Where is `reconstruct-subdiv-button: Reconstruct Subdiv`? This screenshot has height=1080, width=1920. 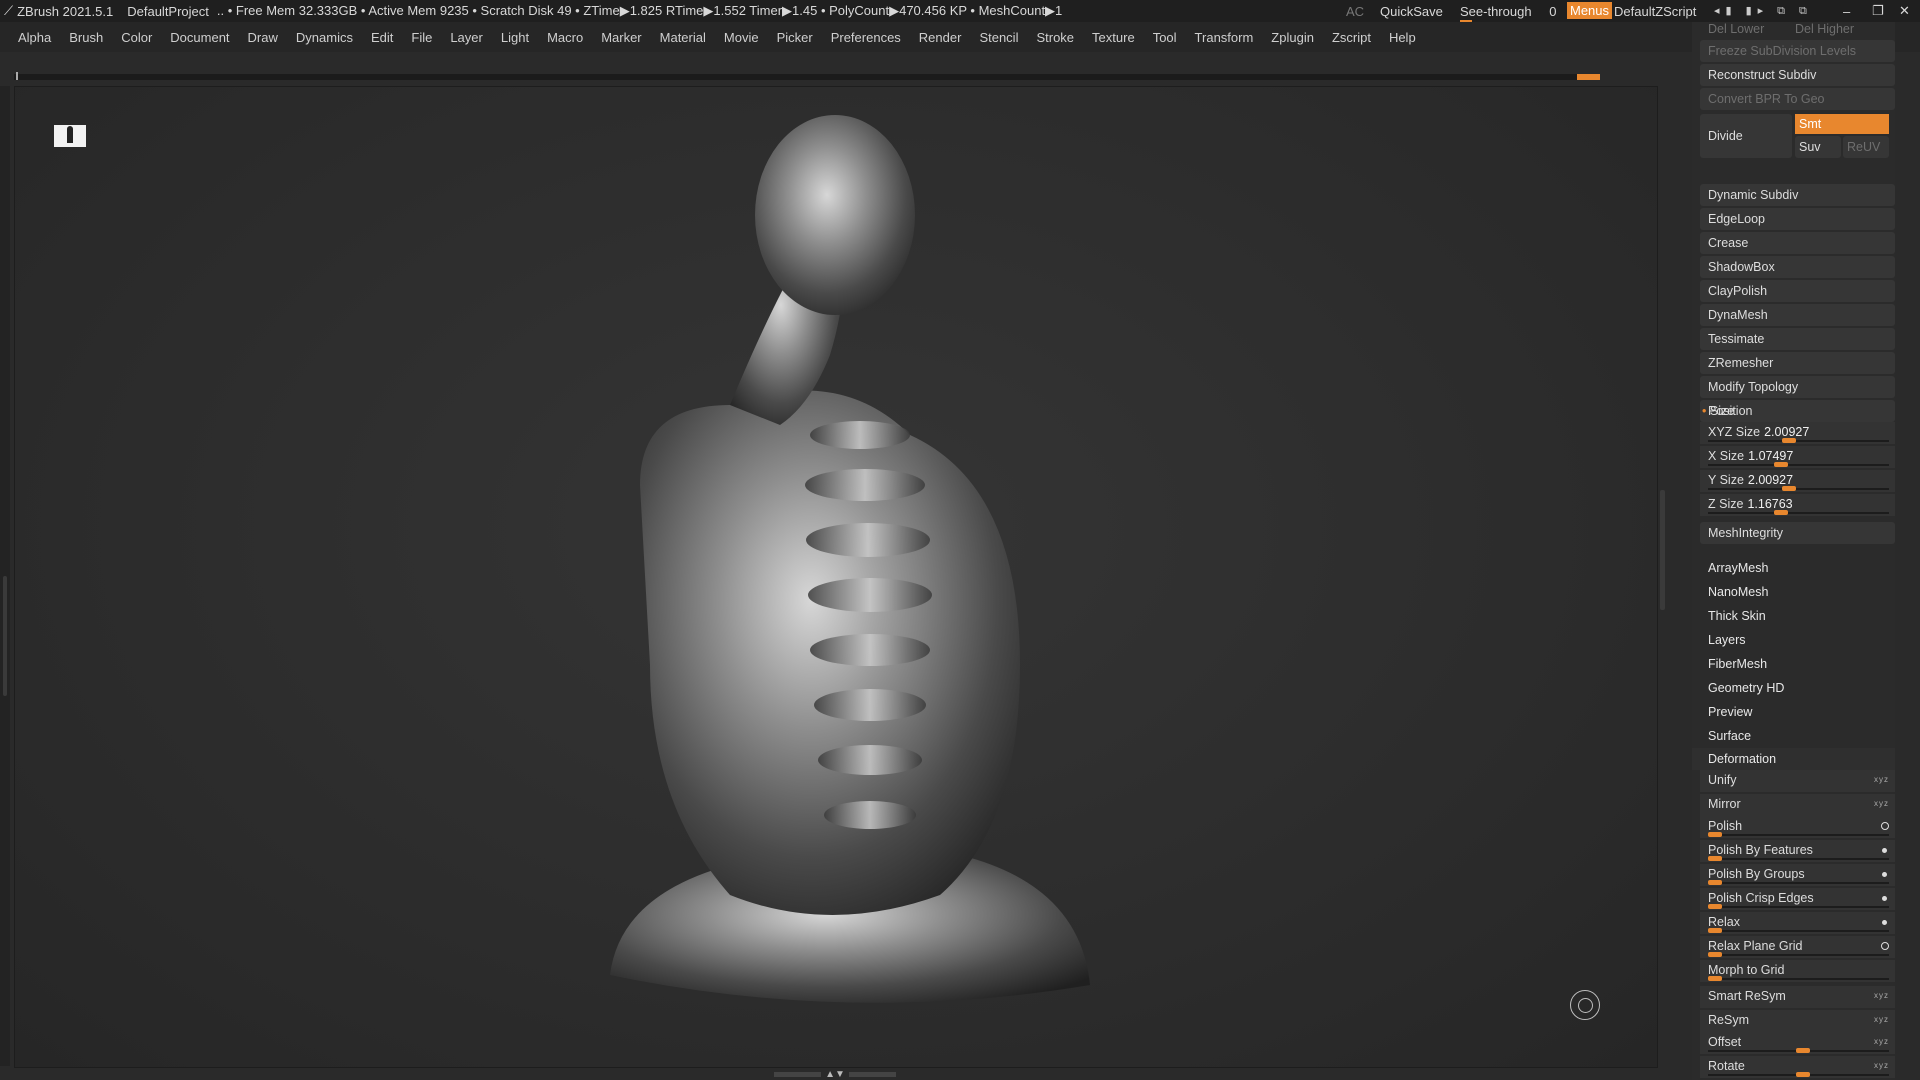
reconstruct-subdiv-button: Reconstruct Subdiv is located at coordinates (1797, 75).